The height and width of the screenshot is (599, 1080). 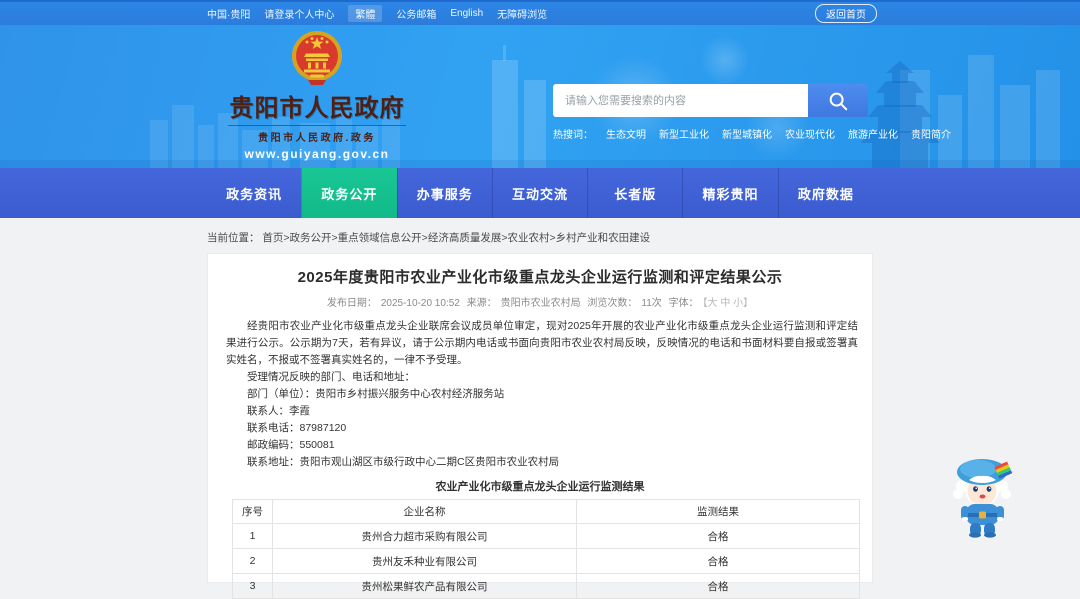 I want to click on source: 贵阳市农业农村局, so click(x=540, y=303).